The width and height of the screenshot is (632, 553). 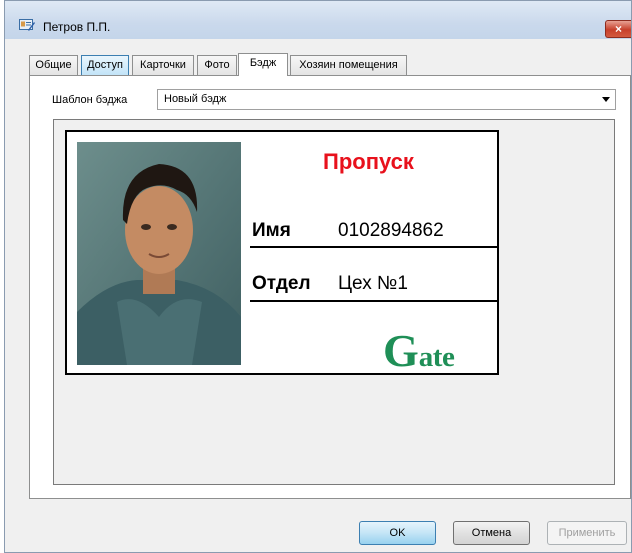 What do you see at coordinates (397, 533) in the screenshot?
I see `ok-button: OK` at bounding box center [397, 533].